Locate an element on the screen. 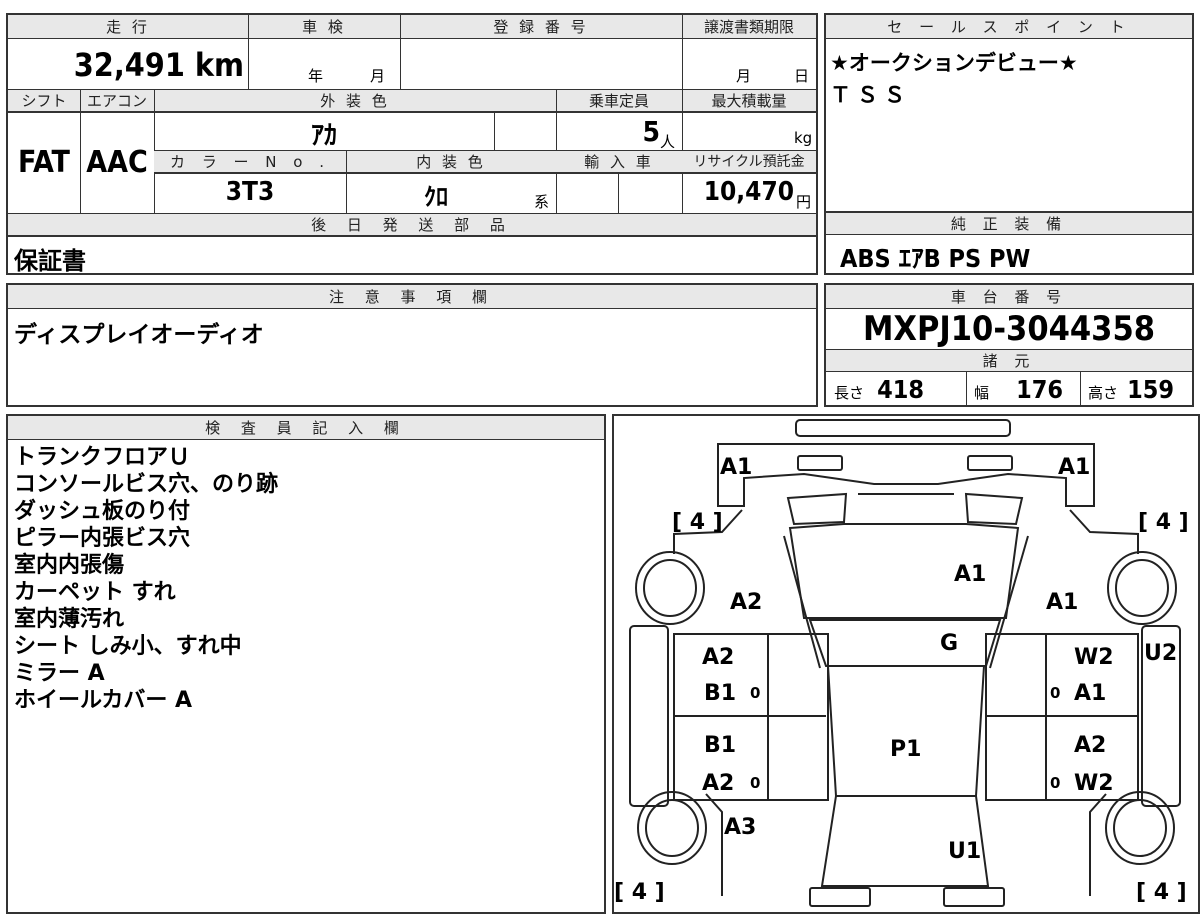  inspector-line: 室内内張傷 is located at coordinates (69, 565).